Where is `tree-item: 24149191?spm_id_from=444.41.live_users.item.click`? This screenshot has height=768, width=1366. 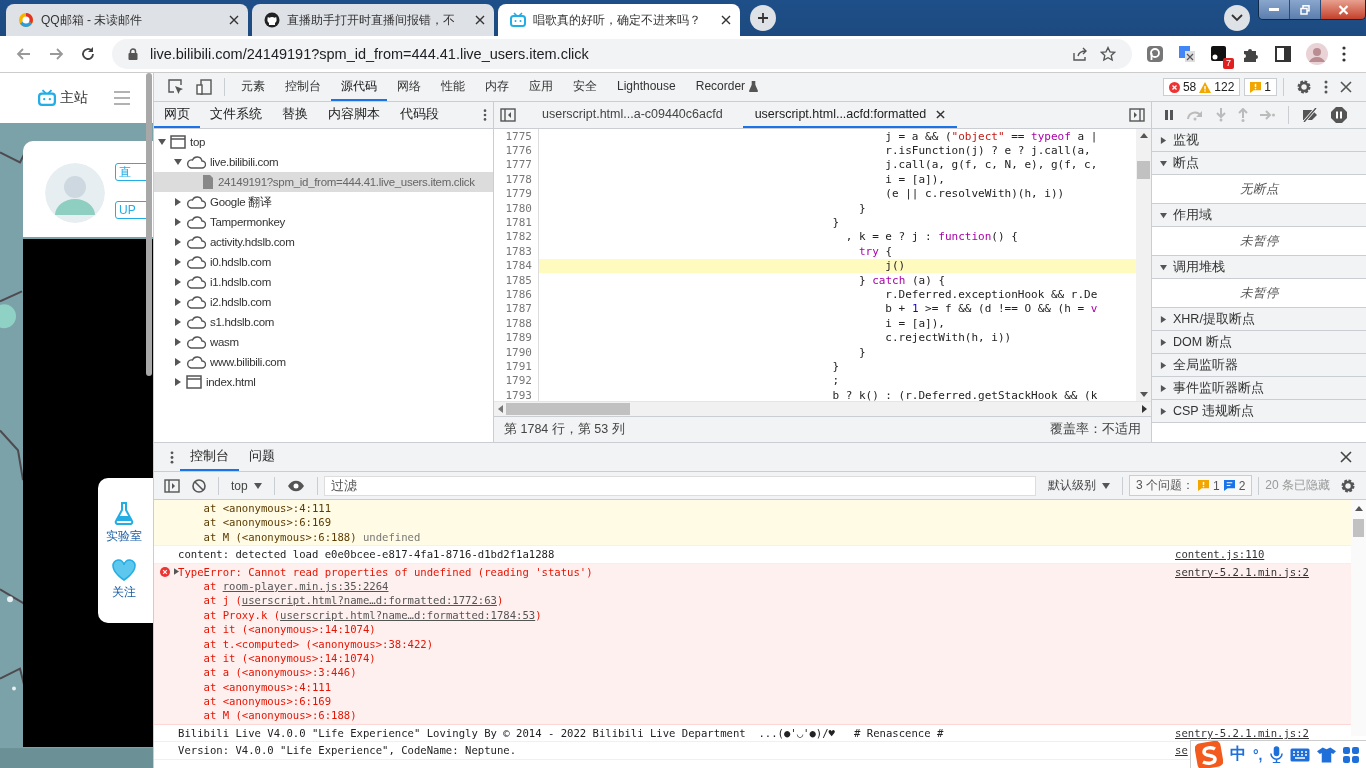
tree-item: 24149191?spm_id_from=444.41.live_users.item.click is located at coordinates (323, 182).